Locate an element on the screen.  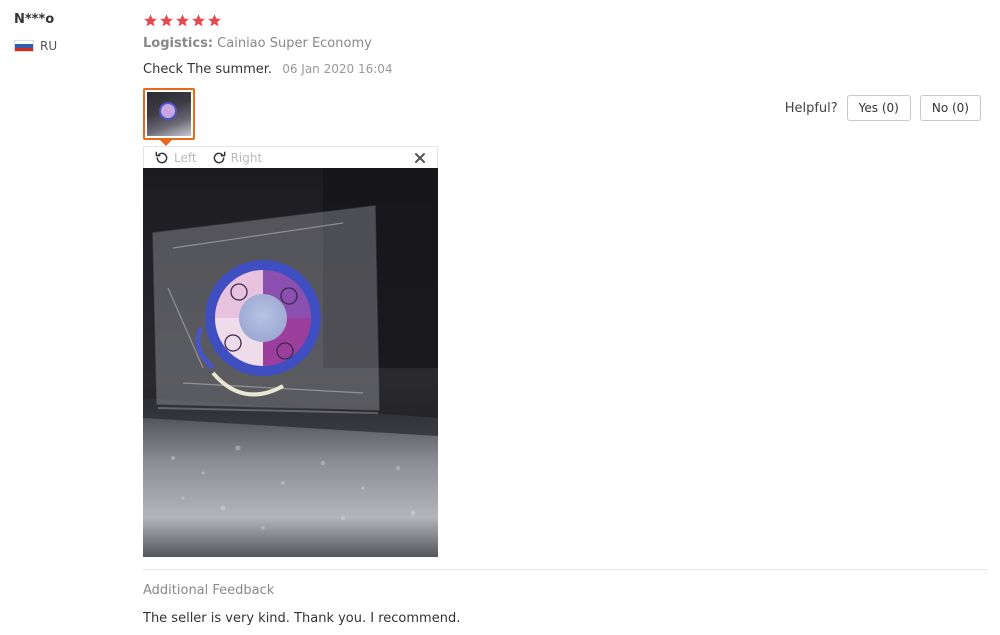
rotate-left-icon is located at coordinates (162, 158).